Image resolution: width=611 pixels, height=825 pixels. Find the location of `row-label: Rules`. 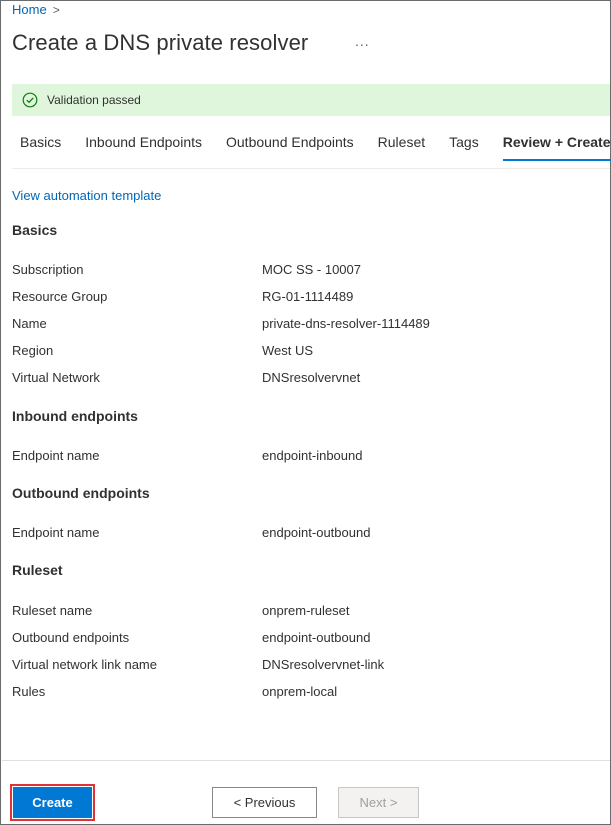

row-label: Rules is located at coordinates (29, 691).